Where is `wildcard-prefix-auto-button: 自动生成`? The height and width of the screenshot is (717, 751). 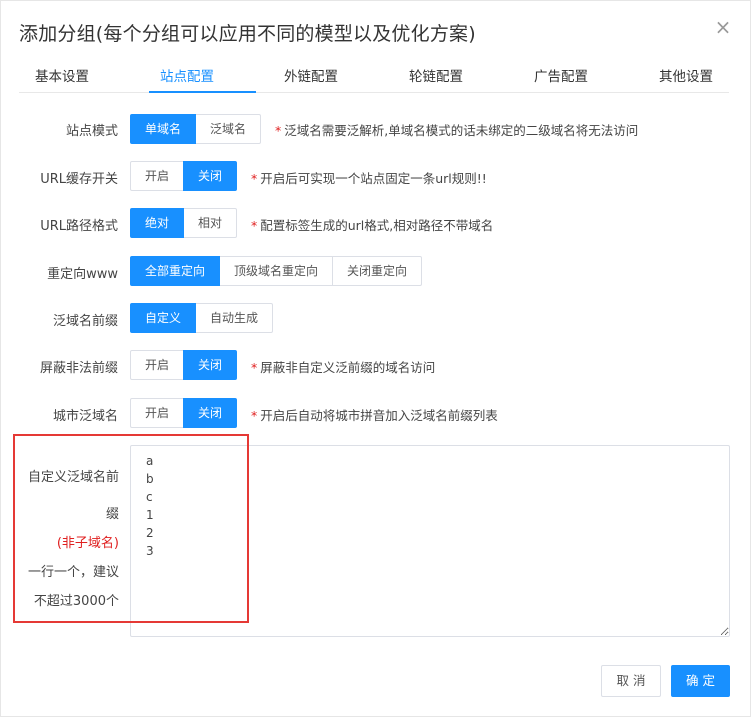 wildcard-prefix-auto-button: 自动生成 is located at coordinates (234, 318).